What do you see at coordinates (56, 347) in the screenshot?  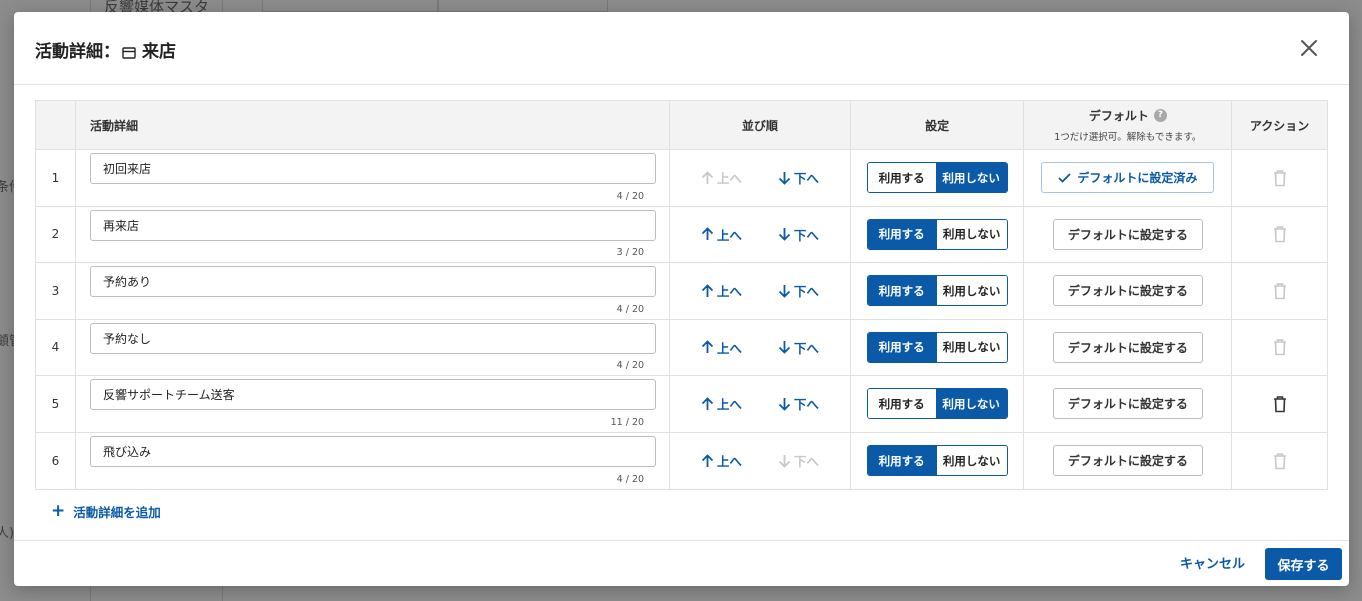 I see `row-number: 4` at bounding box center [56, 347].